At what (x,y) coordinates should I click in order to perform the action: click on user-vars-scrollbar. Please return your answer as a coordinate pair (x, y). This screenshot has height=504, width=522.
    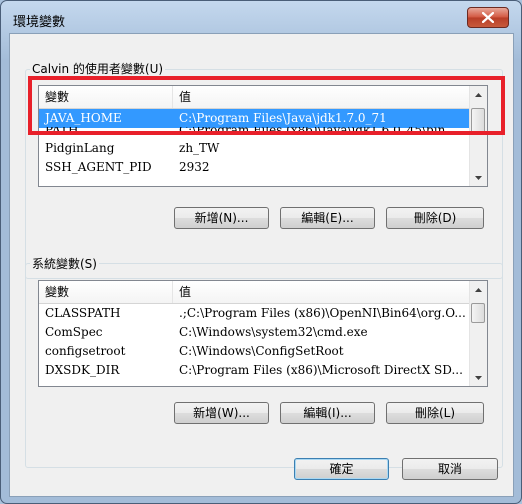
    Looking at the image, I should click on (478, 136).